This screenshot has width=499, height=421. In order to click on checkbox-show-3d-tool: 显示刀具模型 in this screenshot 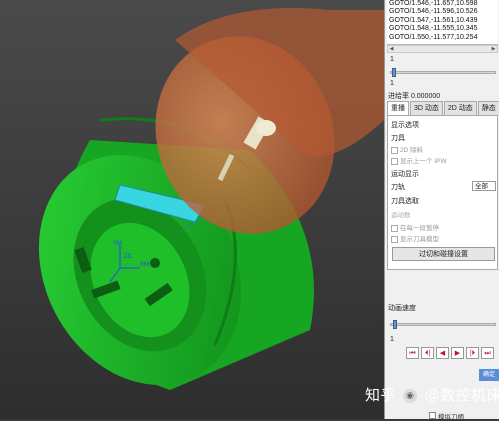, I will do `click(415, 238)`.